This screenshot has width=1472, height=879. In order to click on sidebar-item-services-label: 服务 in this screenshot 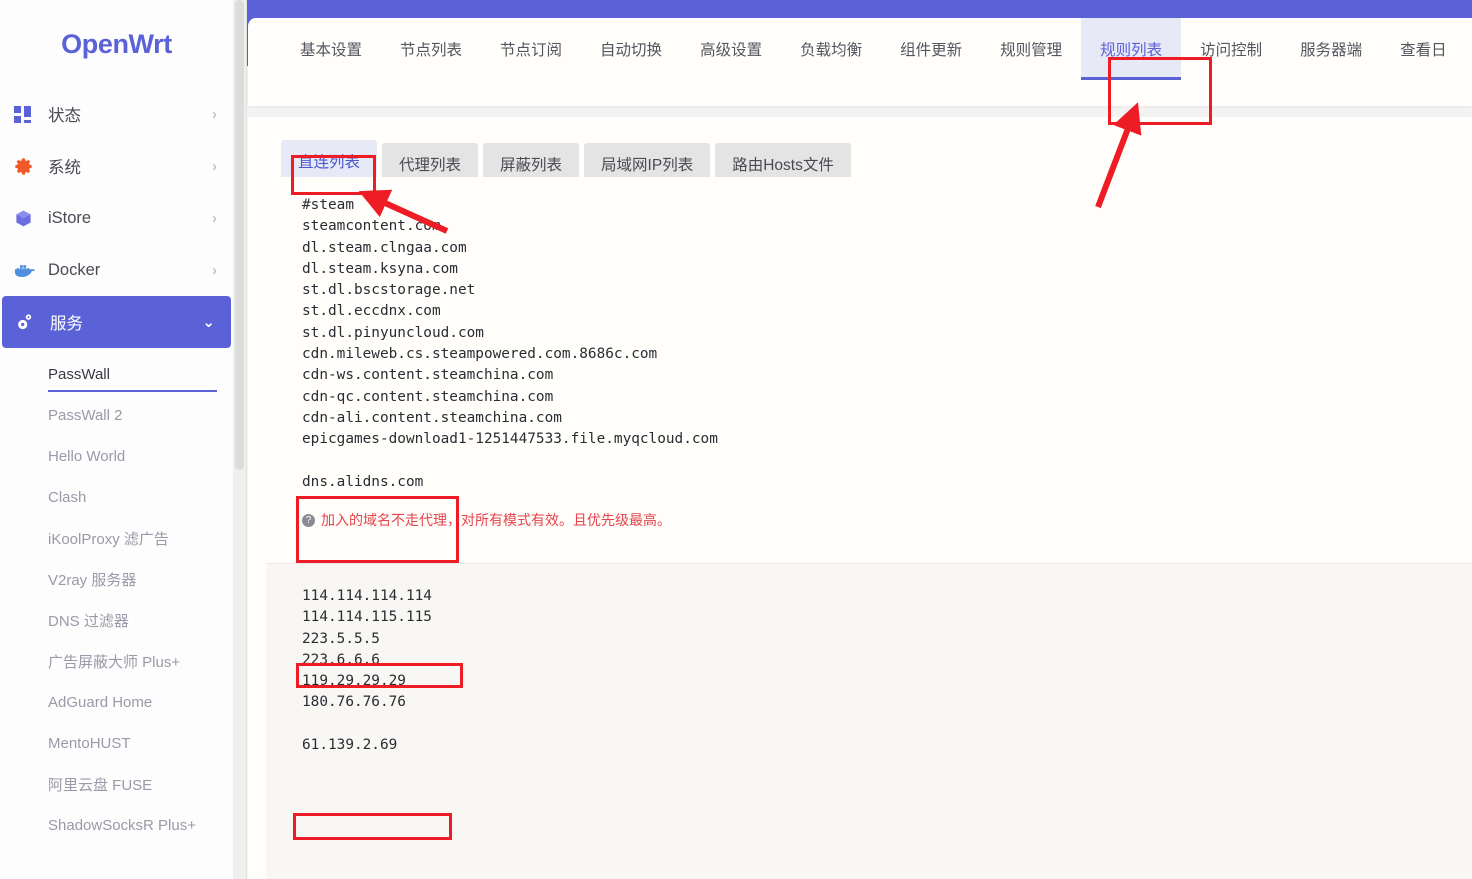, I will do `click(66, 324)`.